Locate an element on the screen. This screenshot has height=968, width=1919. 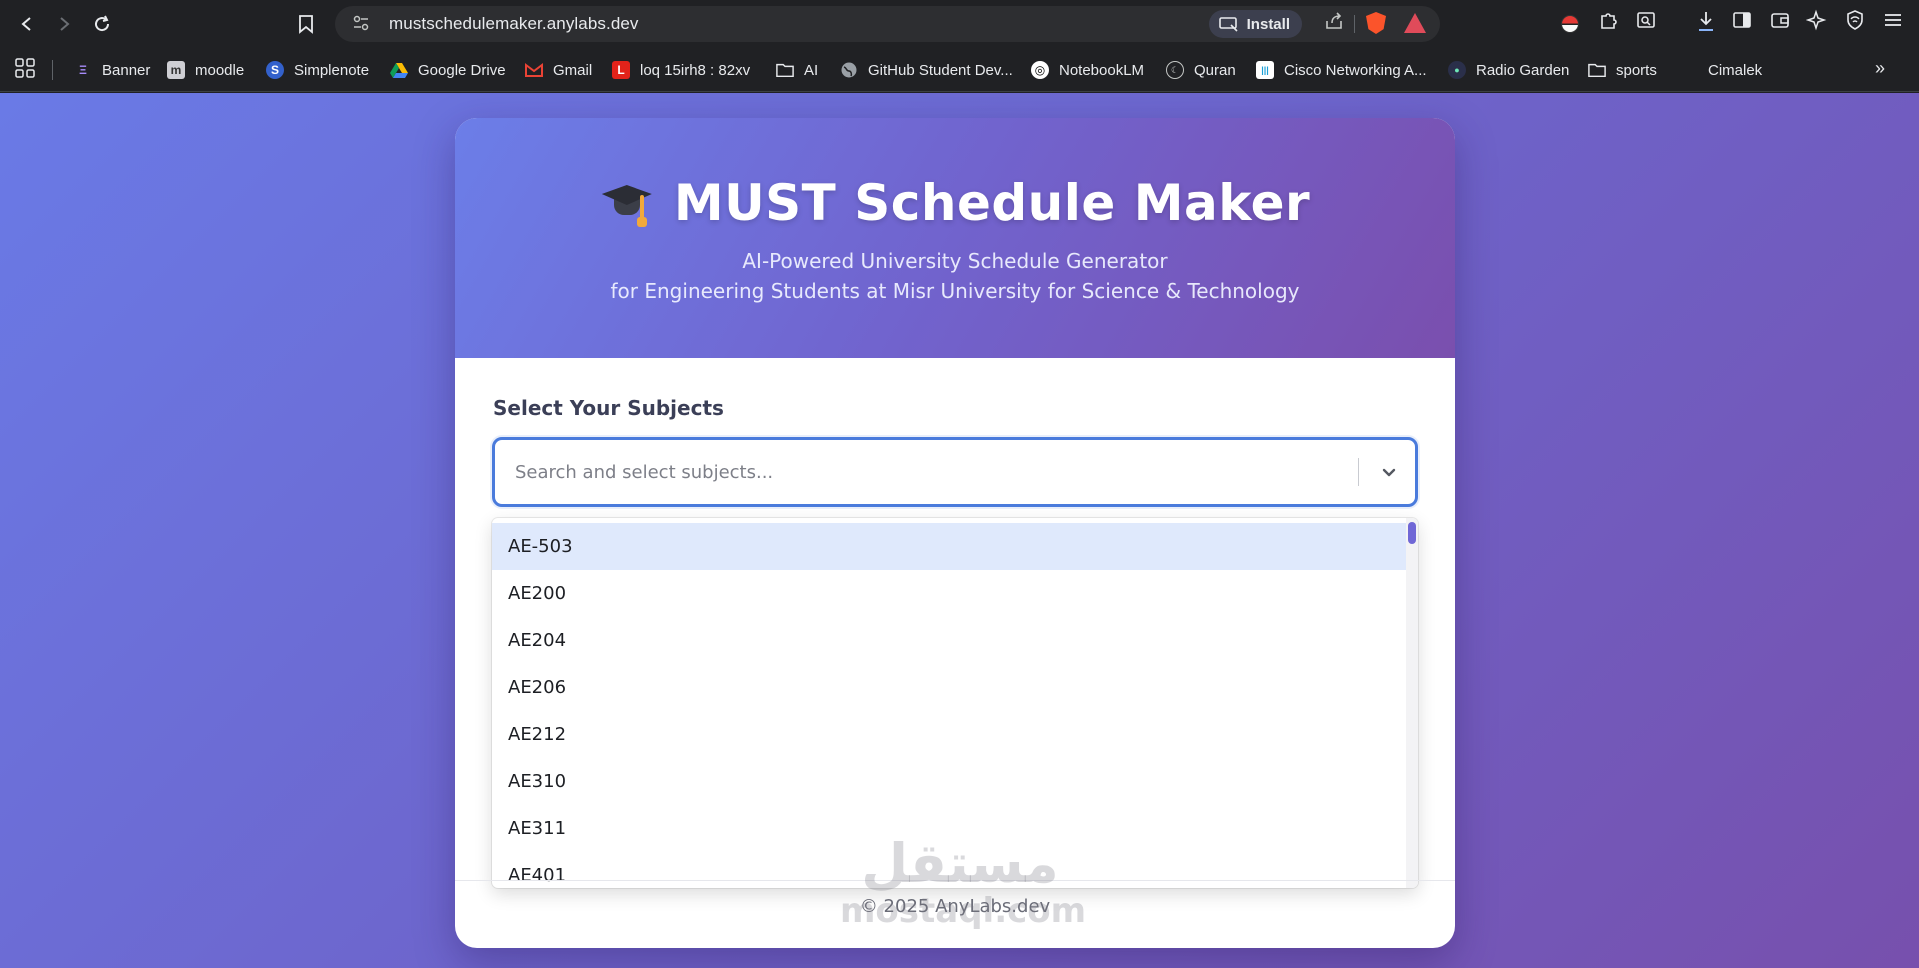
subtitle-line-1: AI-Powered University Schedule Generator is located at coordinates (955, 261).